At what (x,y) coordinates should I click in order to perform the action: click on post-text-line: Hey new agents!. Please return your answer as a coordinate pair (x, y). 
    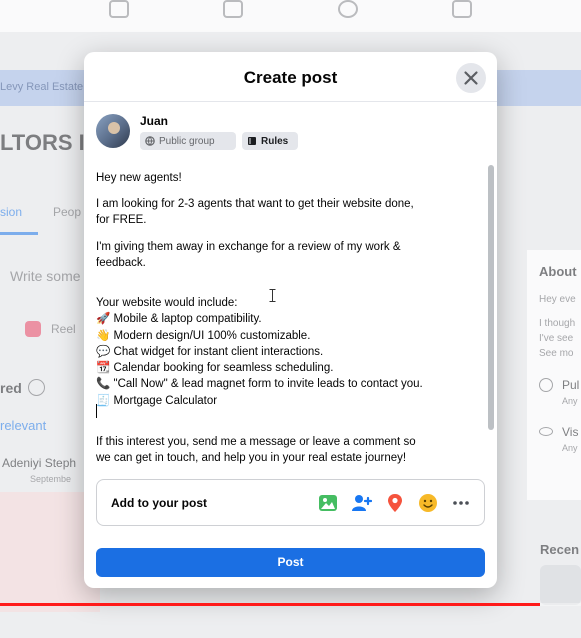
    Looking at the image, I should click on (139, 178).